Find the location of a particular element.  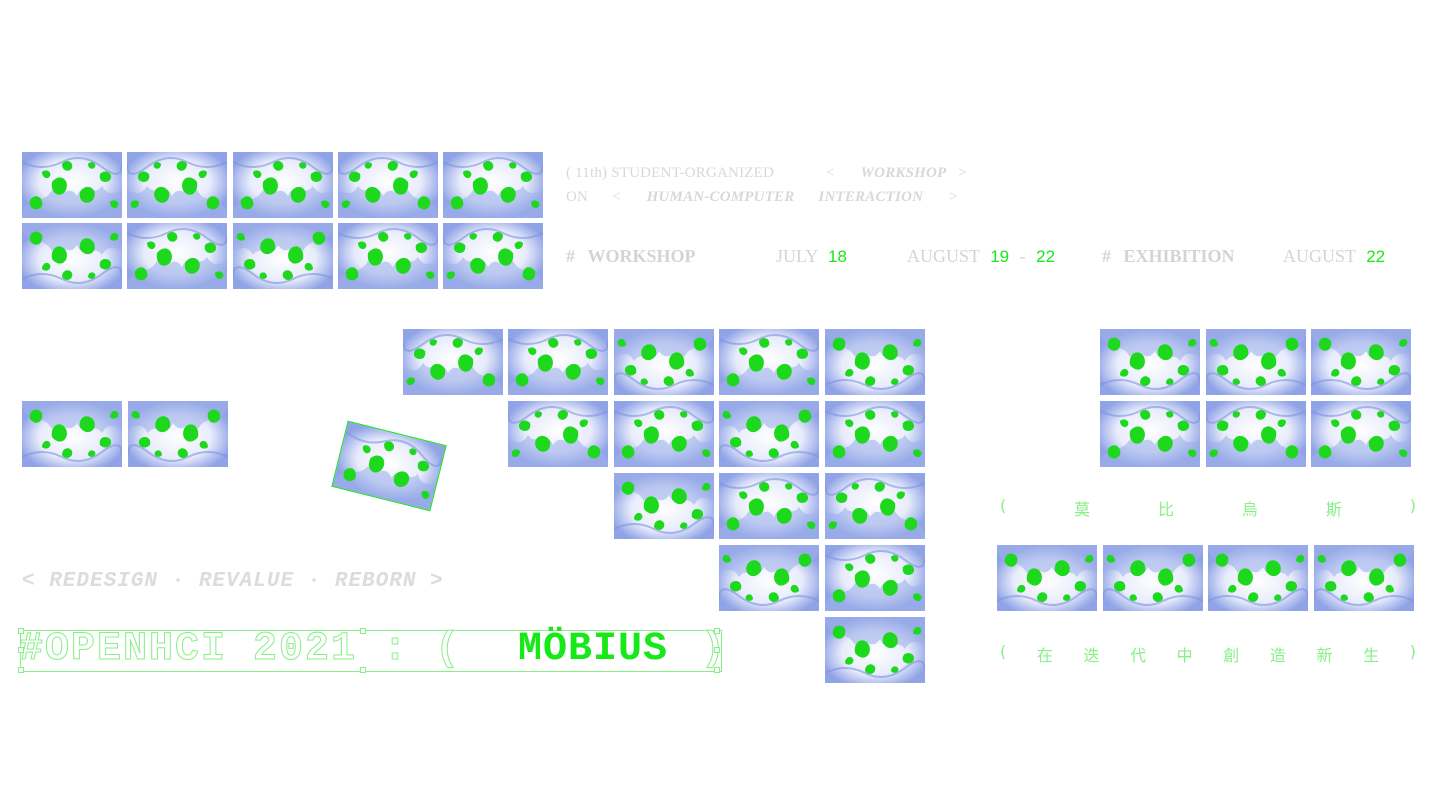

august-start: 19 is located at coordinates (1000, 256).